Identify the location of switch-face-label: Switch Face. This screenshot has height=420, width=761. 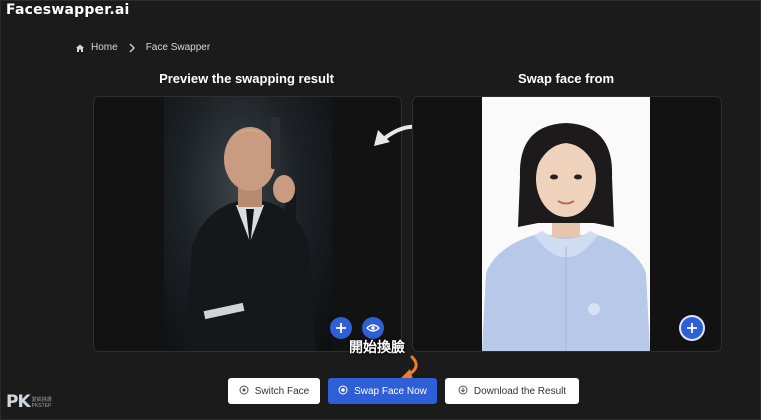
(282, 391).